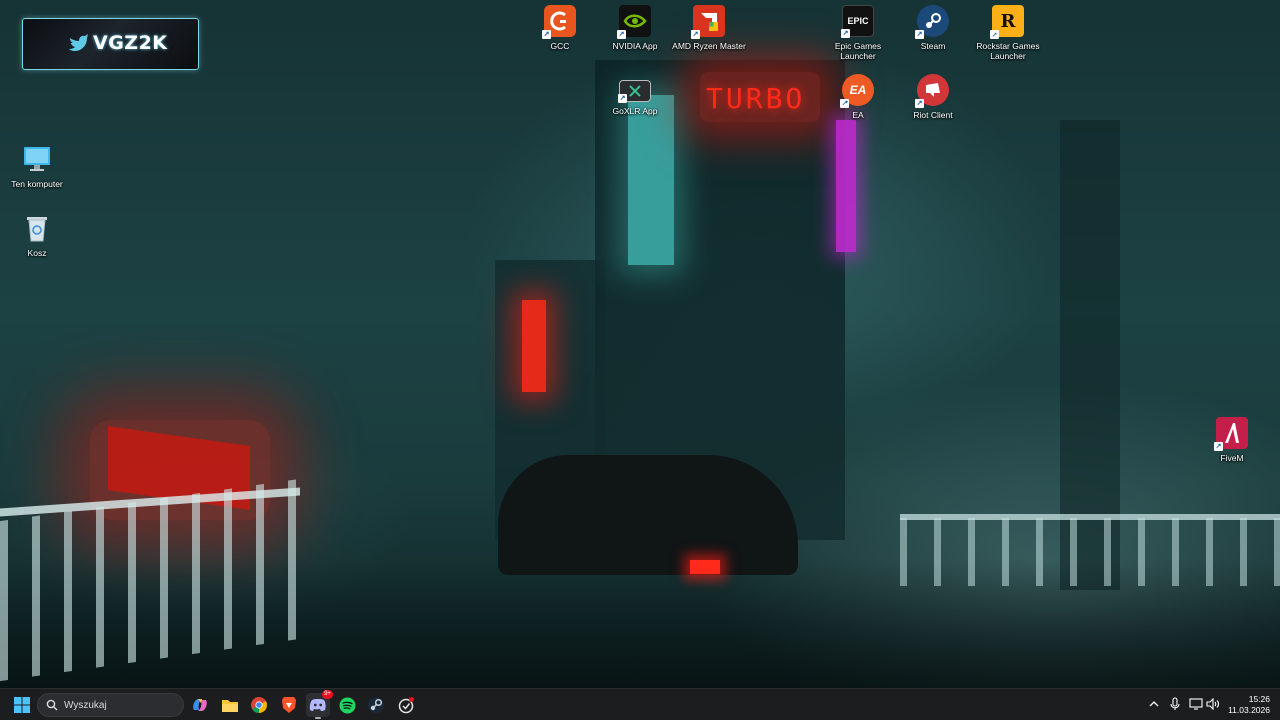  What do you see at coordinates (1231, 434) in the screenshot?
I see `fivem-icon: ↗` at bounding box center [1231, 434].